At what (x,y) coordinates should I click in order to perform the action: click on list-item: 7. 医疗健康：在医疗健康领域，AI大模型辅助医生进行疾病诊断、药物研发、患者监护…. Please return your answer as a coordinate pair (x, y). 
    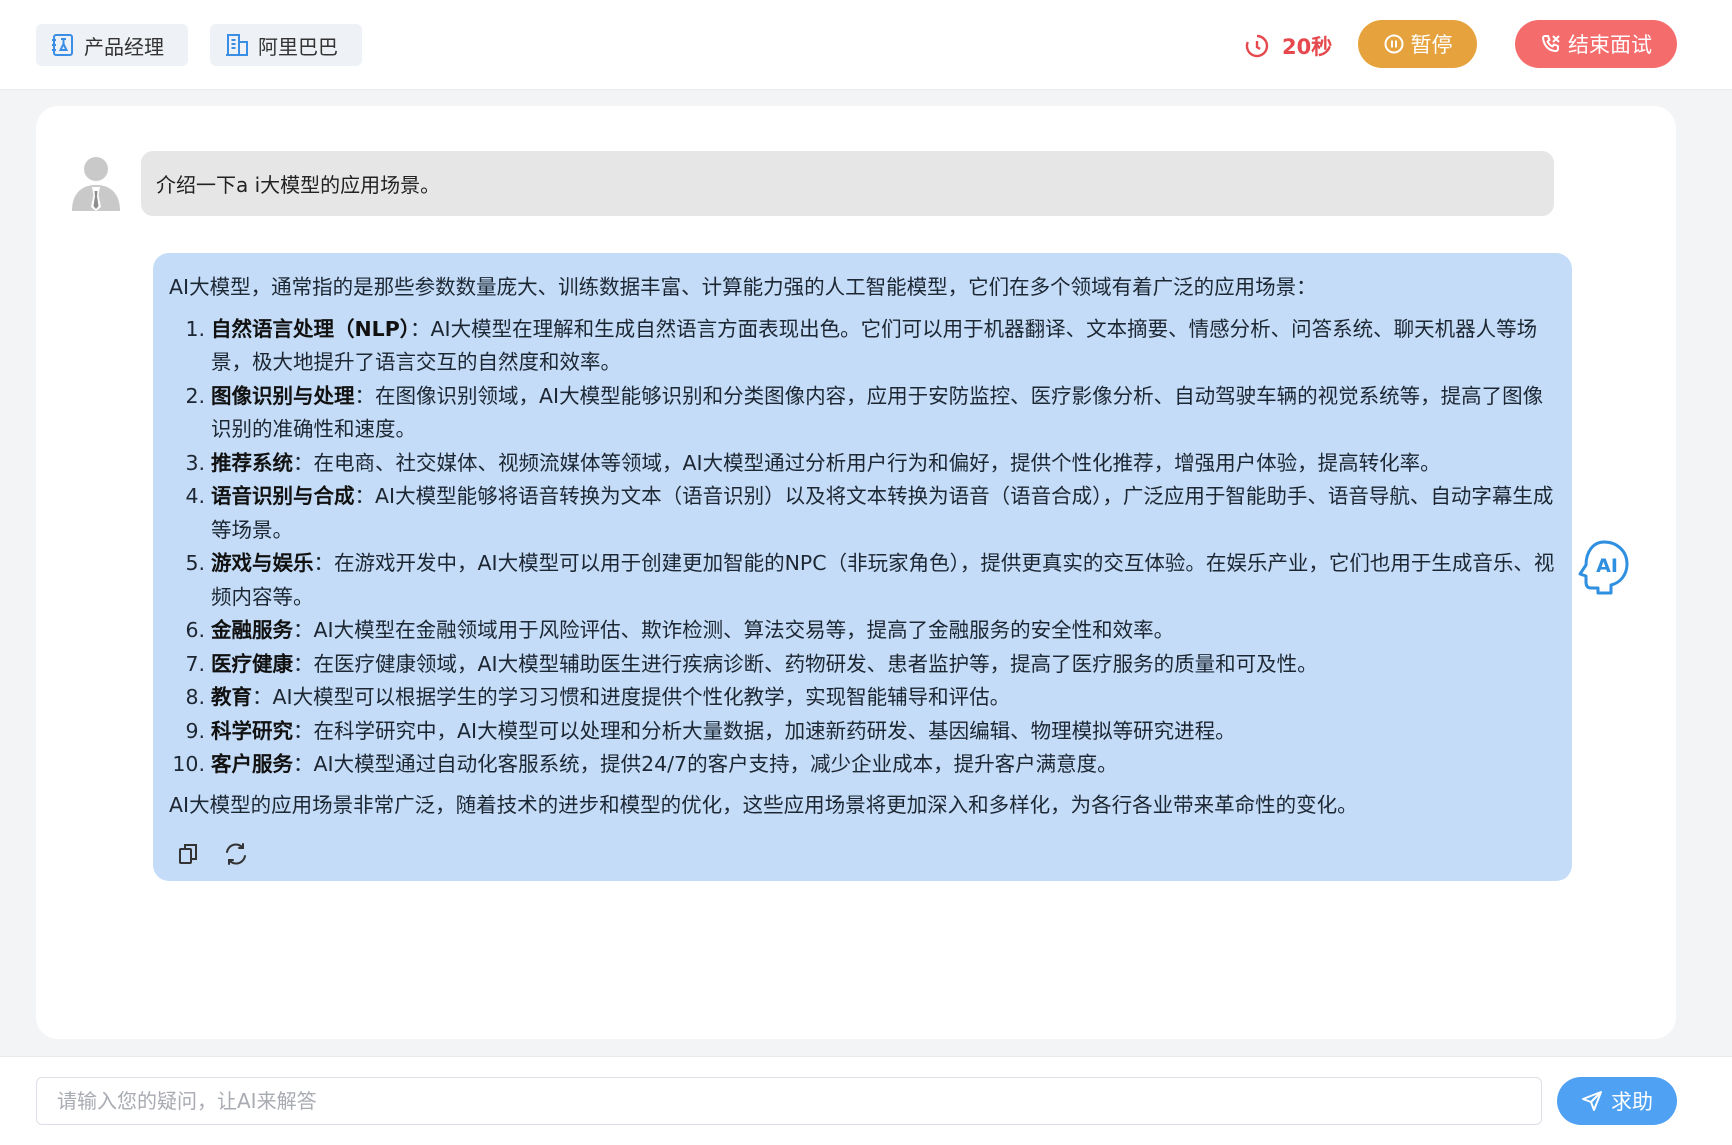
    Looking at the image, I should click on (751, 663).